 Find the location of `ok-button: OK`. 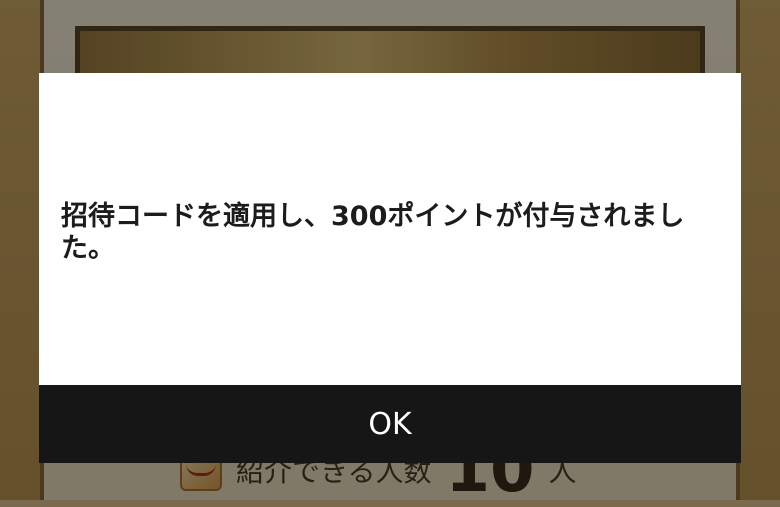

ok-button: OK is located at coordinates (390, 424).